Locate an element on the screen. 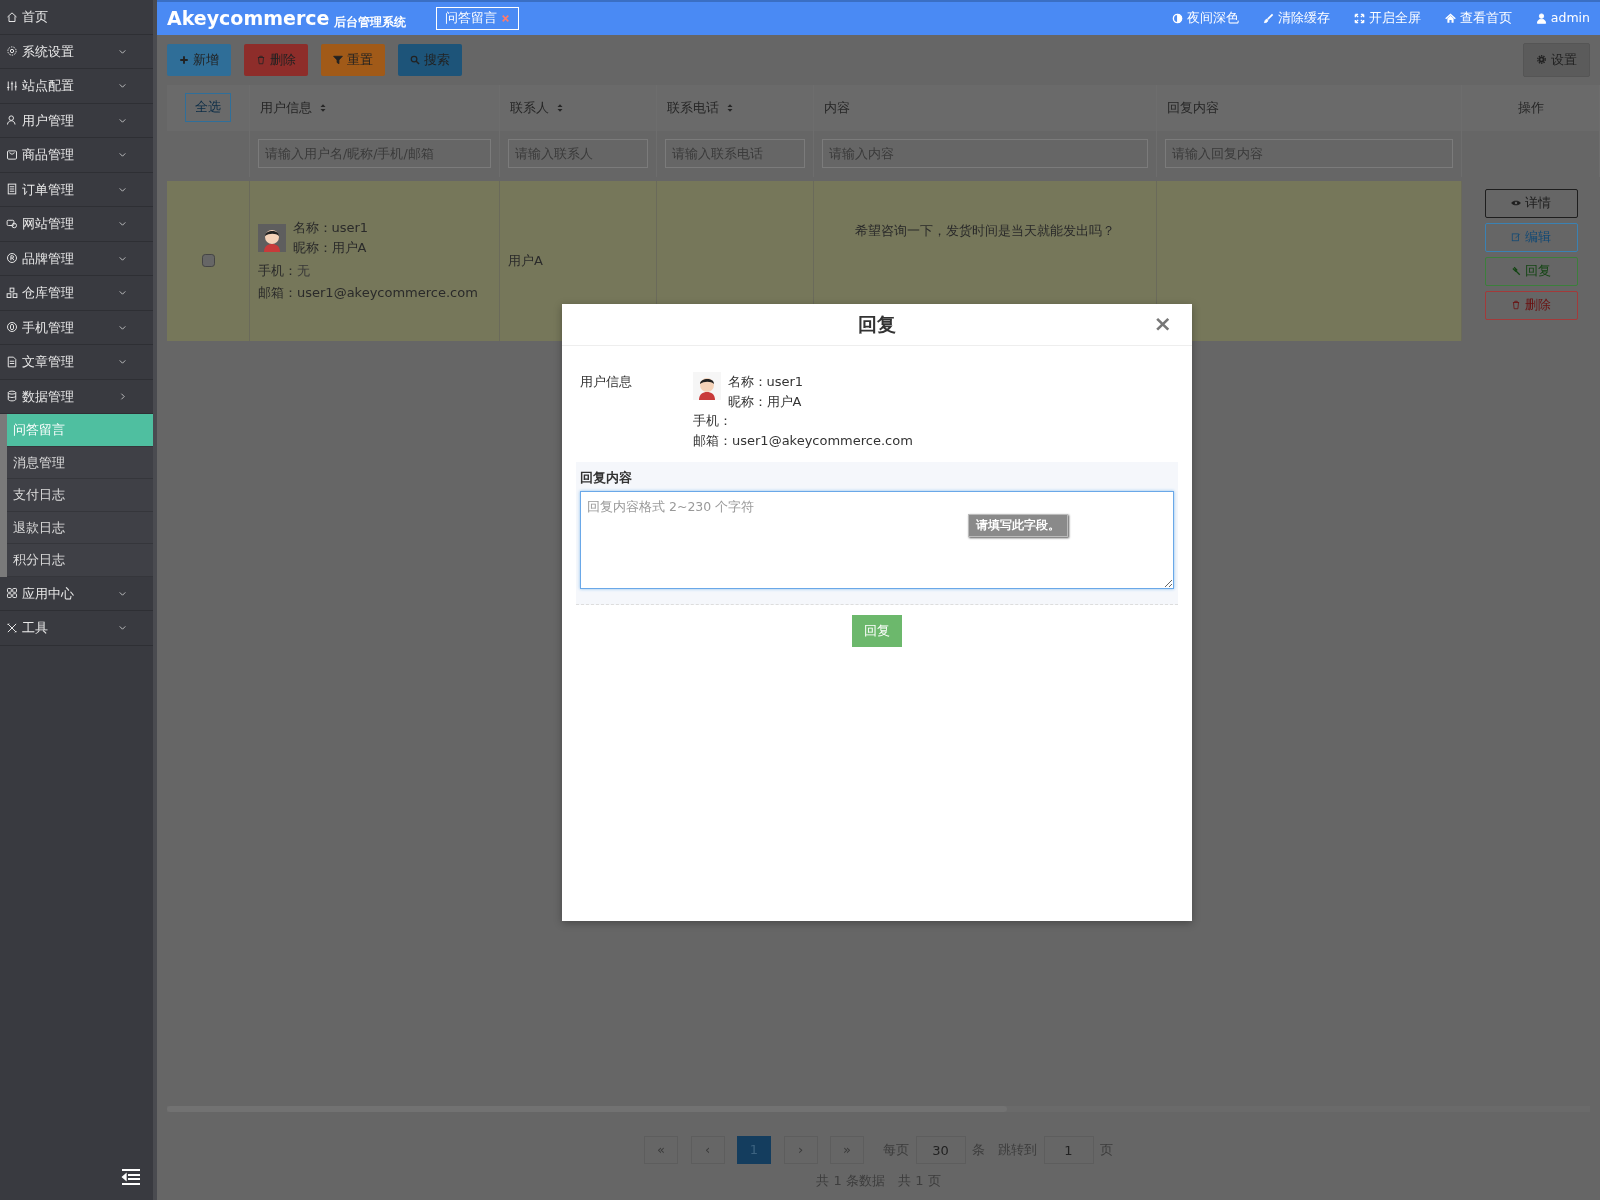 The height and width of the screenshot is (1200, 1600). submenu-item: 消息管理 is located at coordinates (80, 462).